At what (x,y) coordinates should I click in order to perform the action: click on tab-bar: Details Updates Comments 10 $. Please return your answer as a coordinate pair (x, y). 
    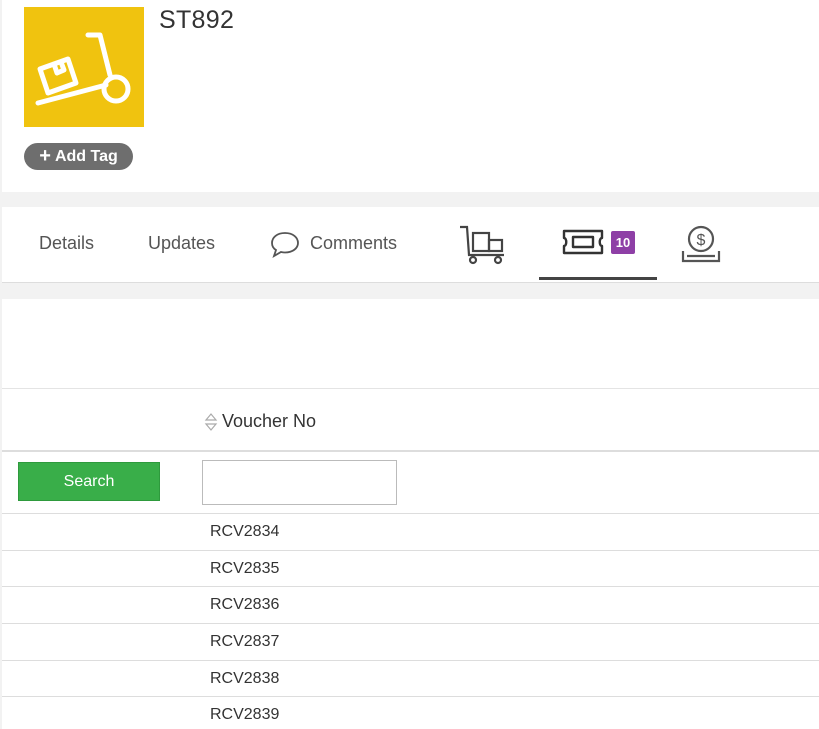
    Looking at the image, I should click on (410, 245).